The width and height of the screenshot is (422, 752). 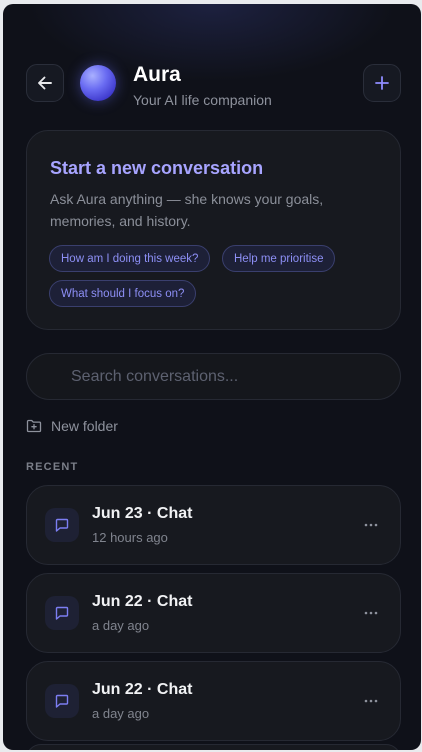 I want to click on suggestion-chip: How am I doing this week?, so click(x=130, y=258).